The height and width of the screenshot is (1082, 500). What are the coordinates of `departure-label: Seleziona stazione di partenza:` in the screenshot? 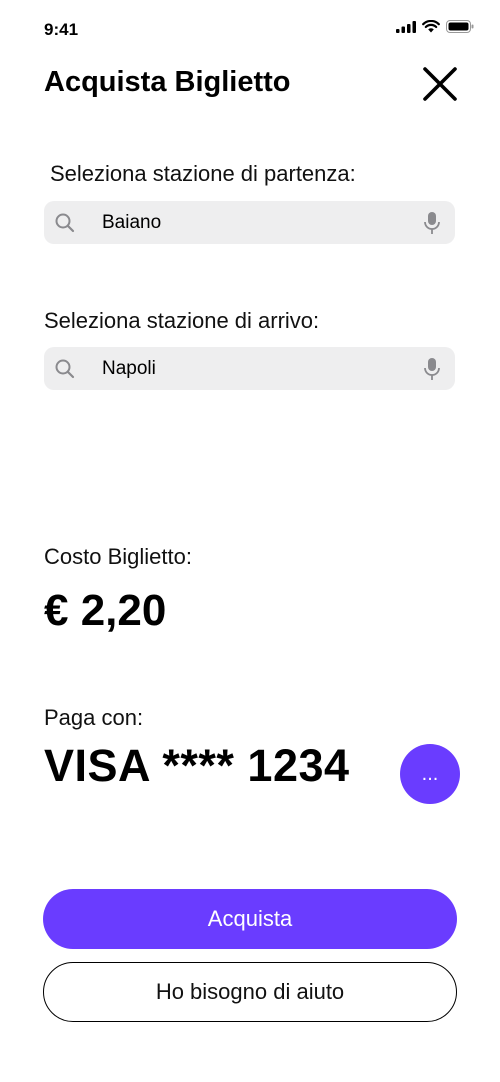 It's located at (203, 173).